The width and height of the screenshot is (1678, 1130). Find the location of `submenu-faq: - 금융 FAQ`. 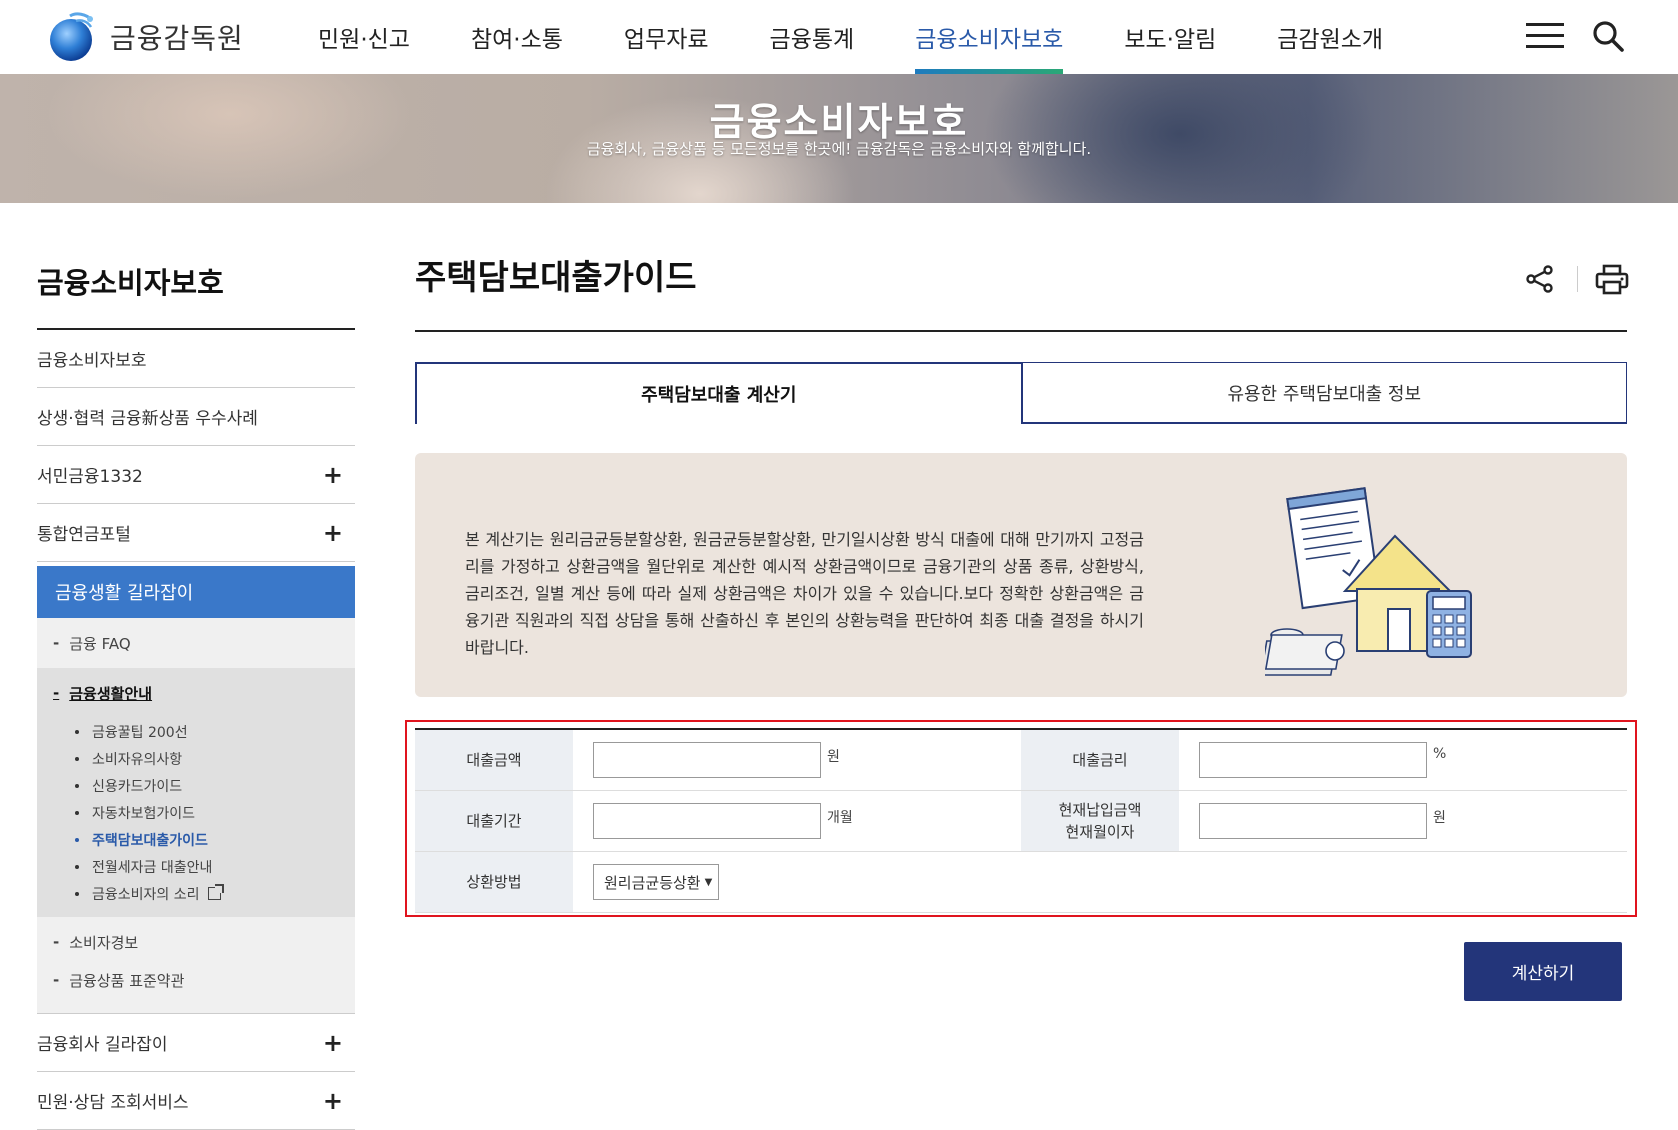

submenu-faq: - 금융 FAQ is located at coordinates (196, 643).